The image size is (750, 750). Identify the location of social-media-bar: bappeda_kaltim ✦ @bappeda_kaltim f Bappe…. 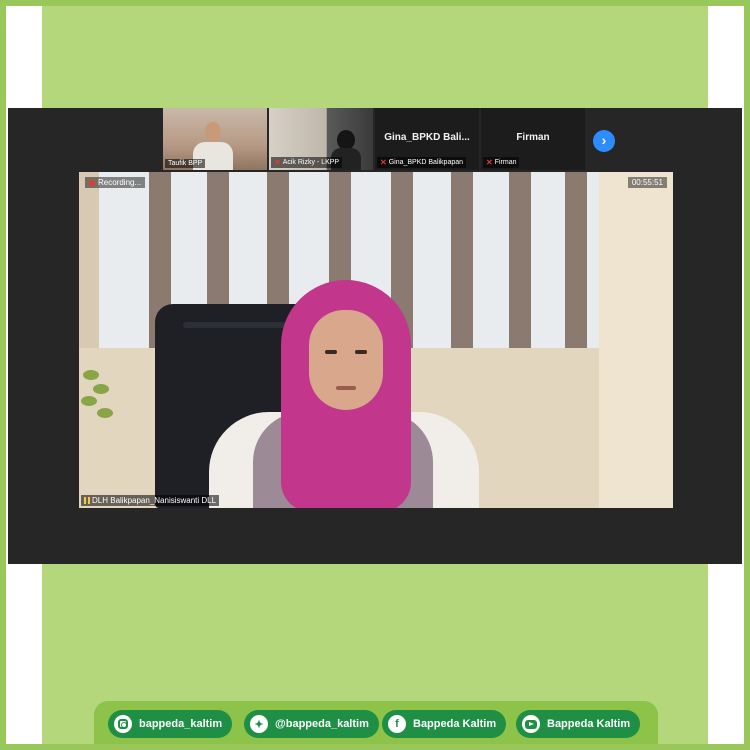
(376, 724).